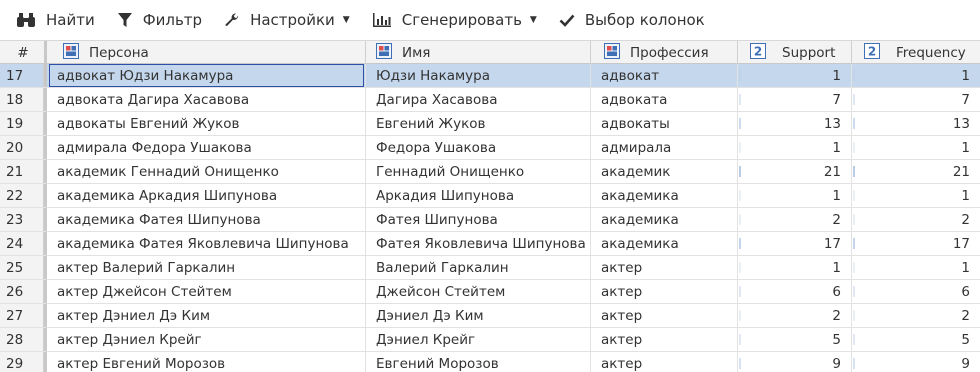  What do you see at coordinates (454, 20) in the screenshot?
I see `generate-dropdown: Сгенерировать ▼` at bounding box center [454, 20].